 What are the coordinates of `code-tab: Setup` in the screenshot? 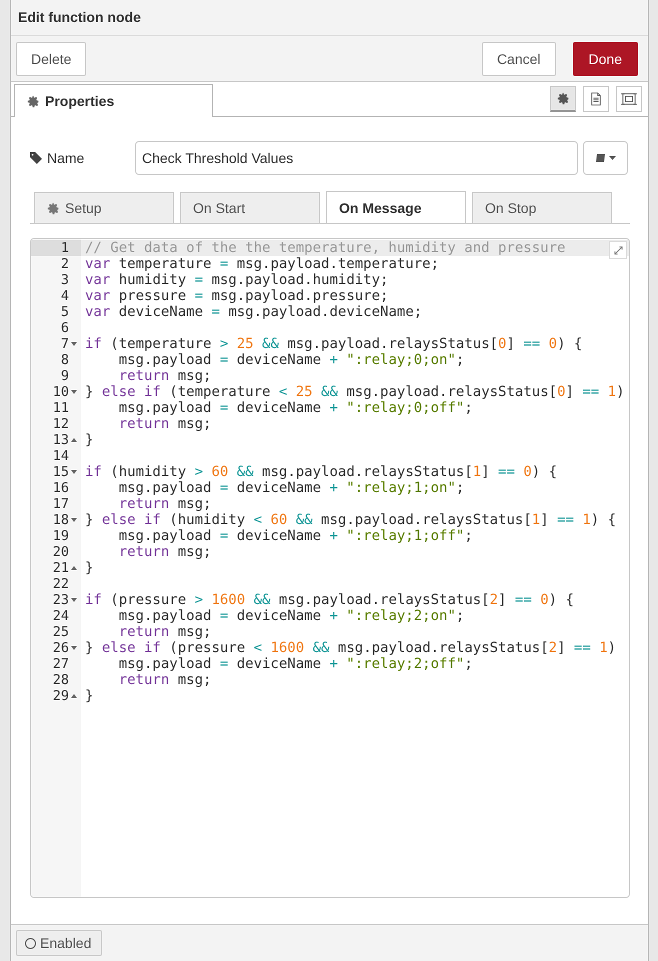 It's located at (104, 208).